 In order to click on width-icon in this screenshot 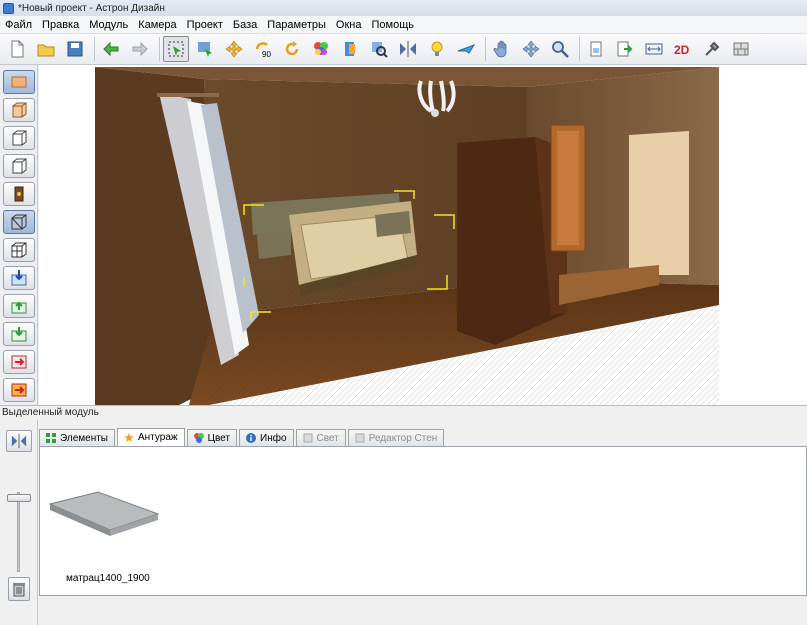, I will do `click(654, 49)`.